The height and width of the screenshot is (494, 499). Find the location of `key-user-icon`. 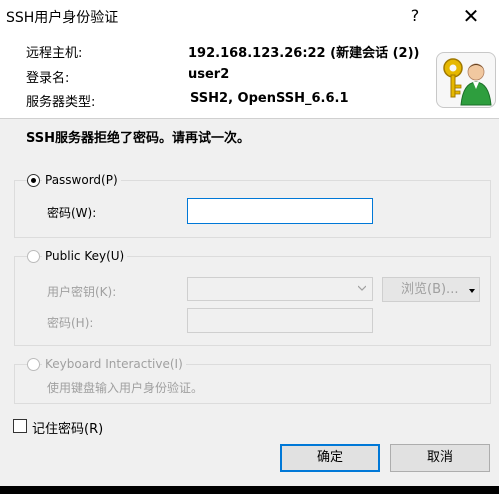

key-user-icon is located at coordinates (466, 80).